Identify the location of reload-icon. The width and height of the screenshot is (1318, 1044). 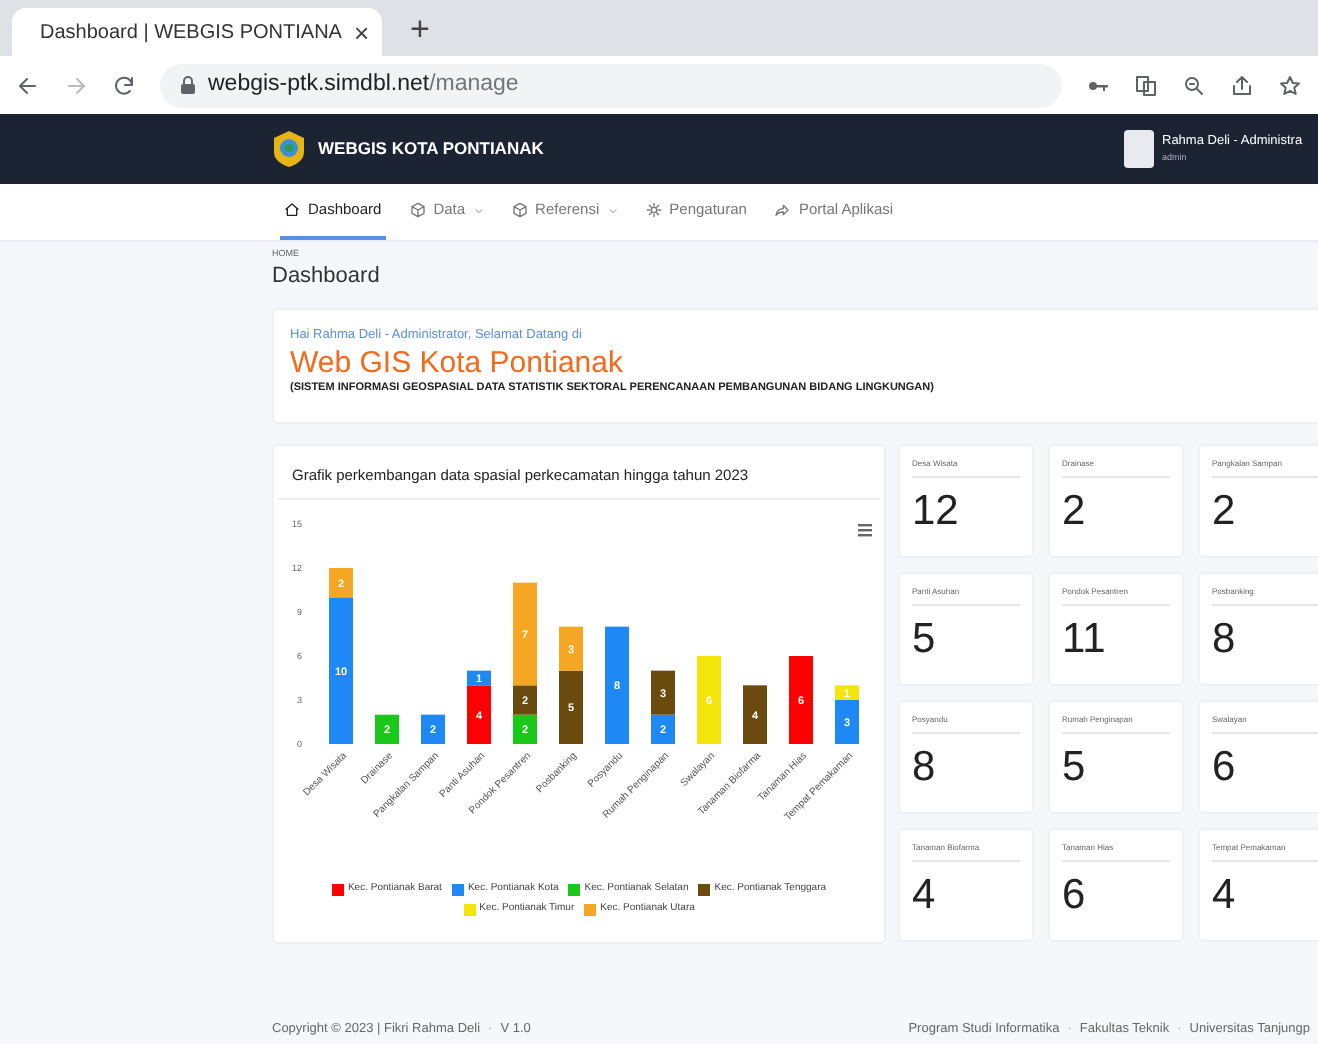
(124, 85).